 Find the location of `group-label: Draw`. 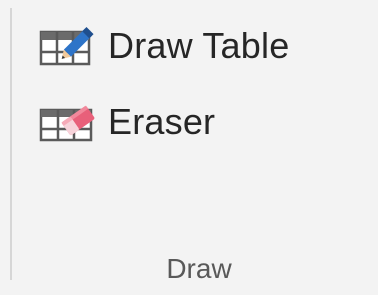

group-label: Draw is located at coordinates (199, 268).